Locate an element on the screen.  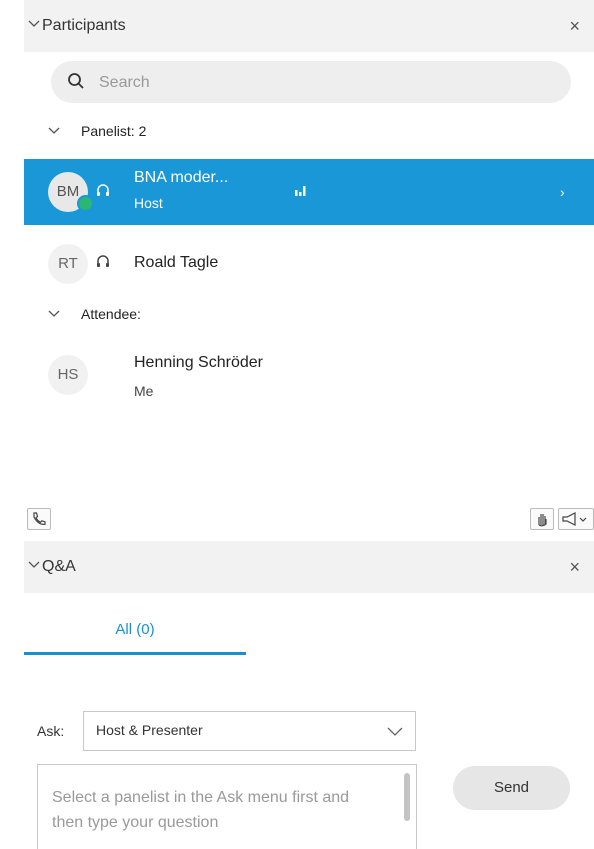
call-button is located at coordinates (39, 519).